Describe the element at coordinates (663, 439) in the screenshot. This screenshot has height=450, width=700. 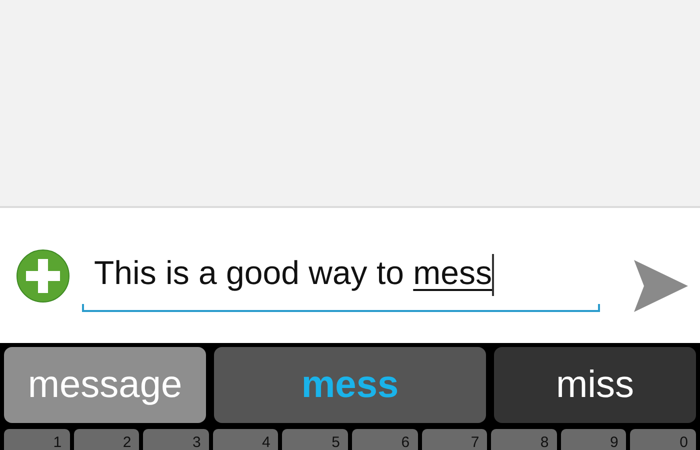
I see `key: 0` at that location.